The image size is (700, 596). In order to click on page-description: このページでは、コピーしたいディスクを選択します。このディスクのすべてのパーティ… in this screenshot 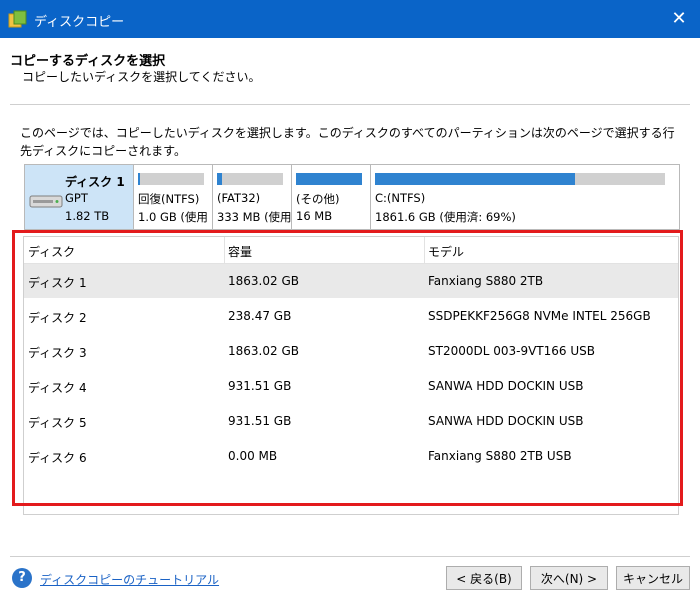, I will do `click(347, 142)`.